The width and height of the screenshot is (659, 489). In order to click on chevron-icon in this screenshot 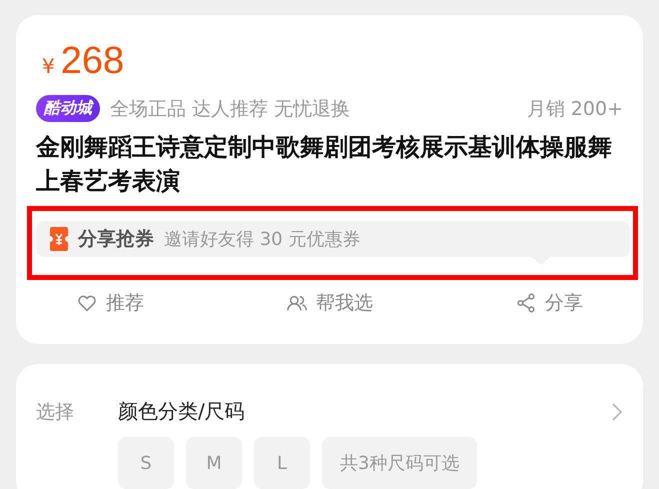, I will do `click(617, 412)`.